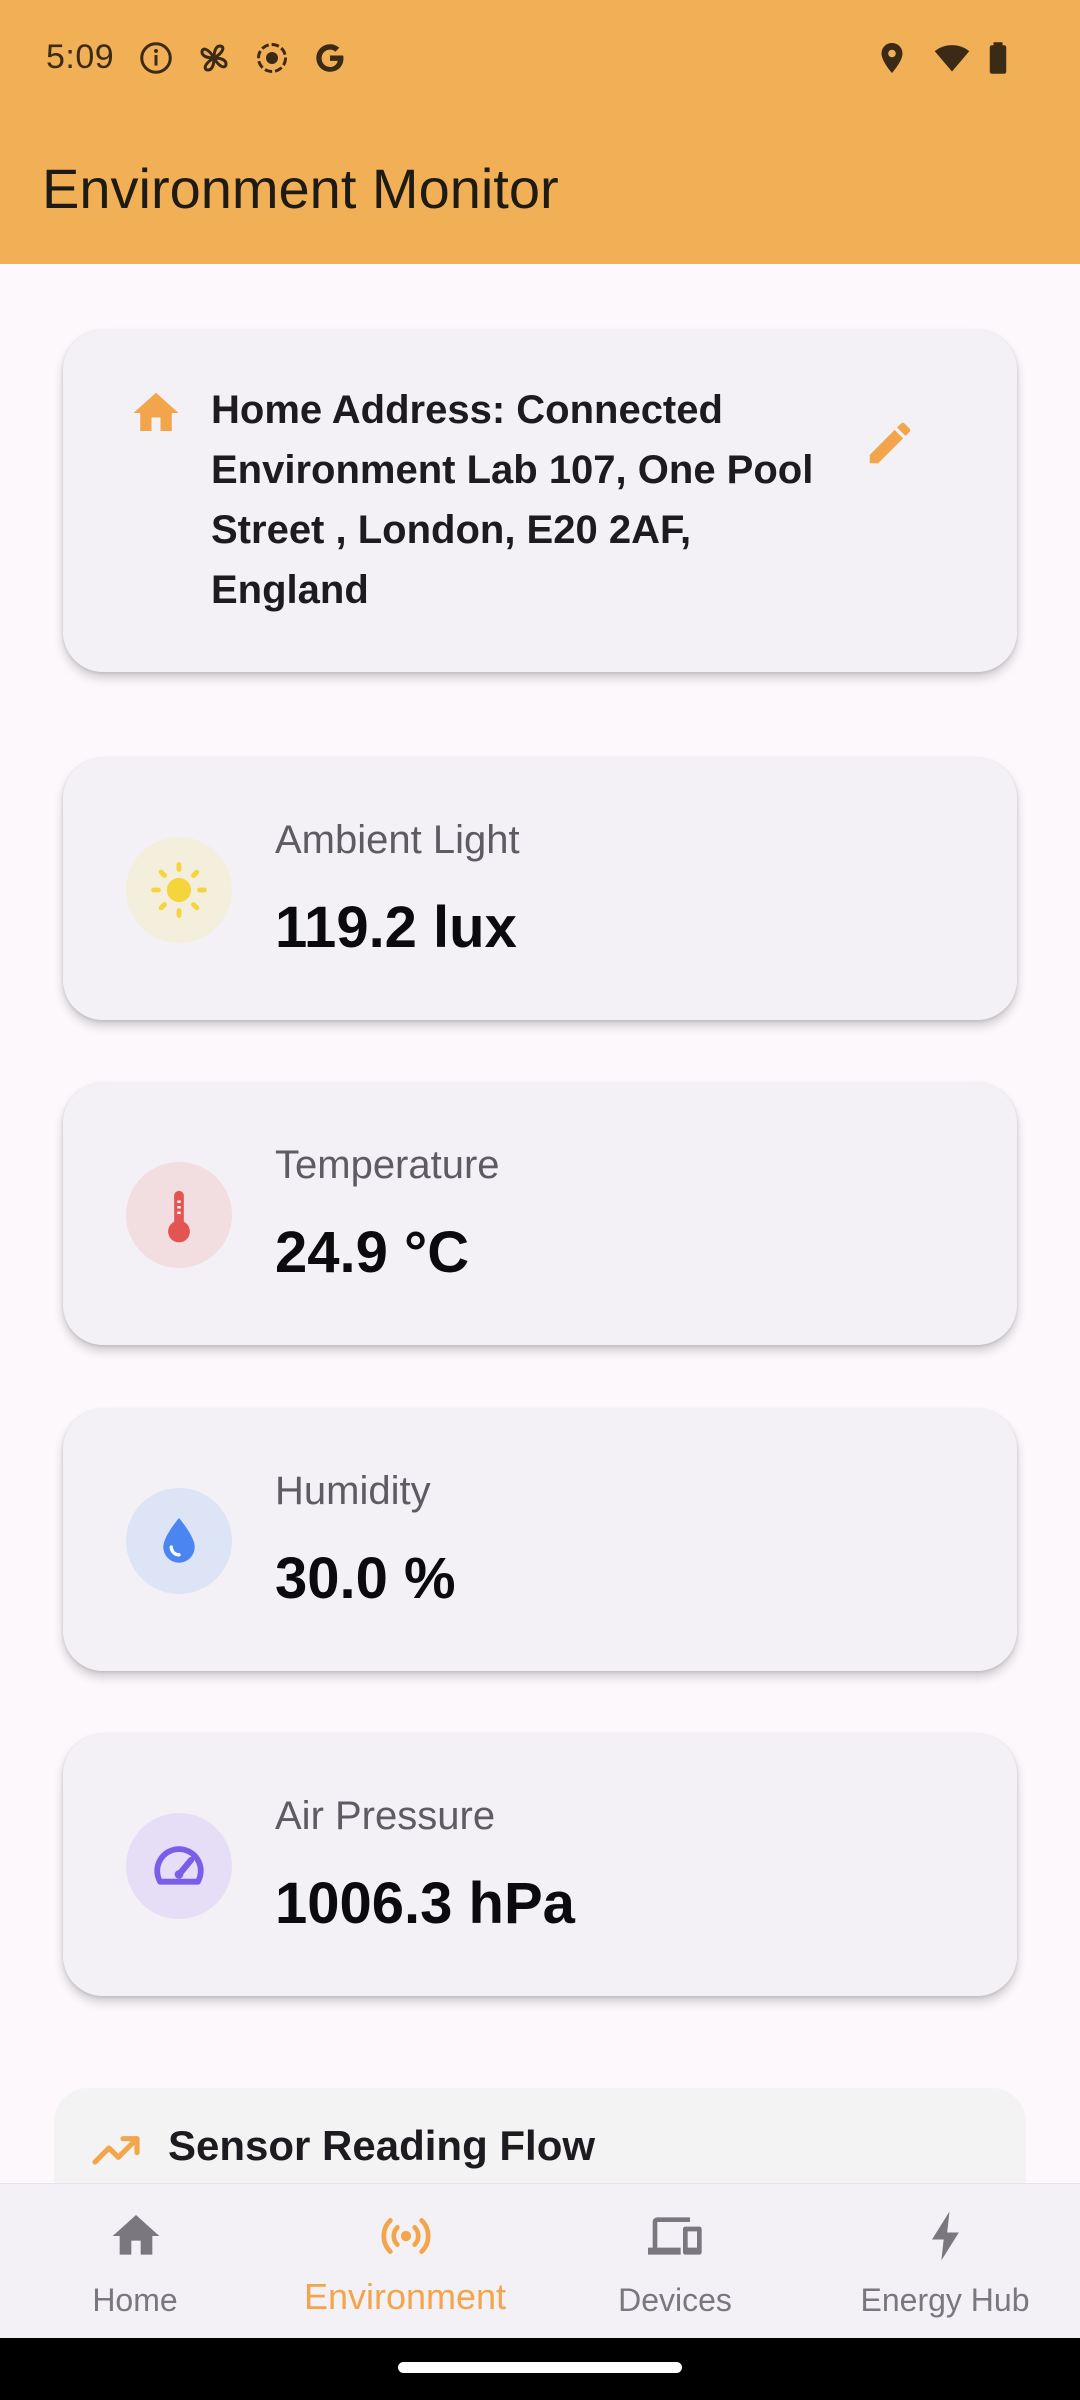 This screenshot has height=2400, width=1080. I want to click on system-gesture-bar, so click(540, 2369).